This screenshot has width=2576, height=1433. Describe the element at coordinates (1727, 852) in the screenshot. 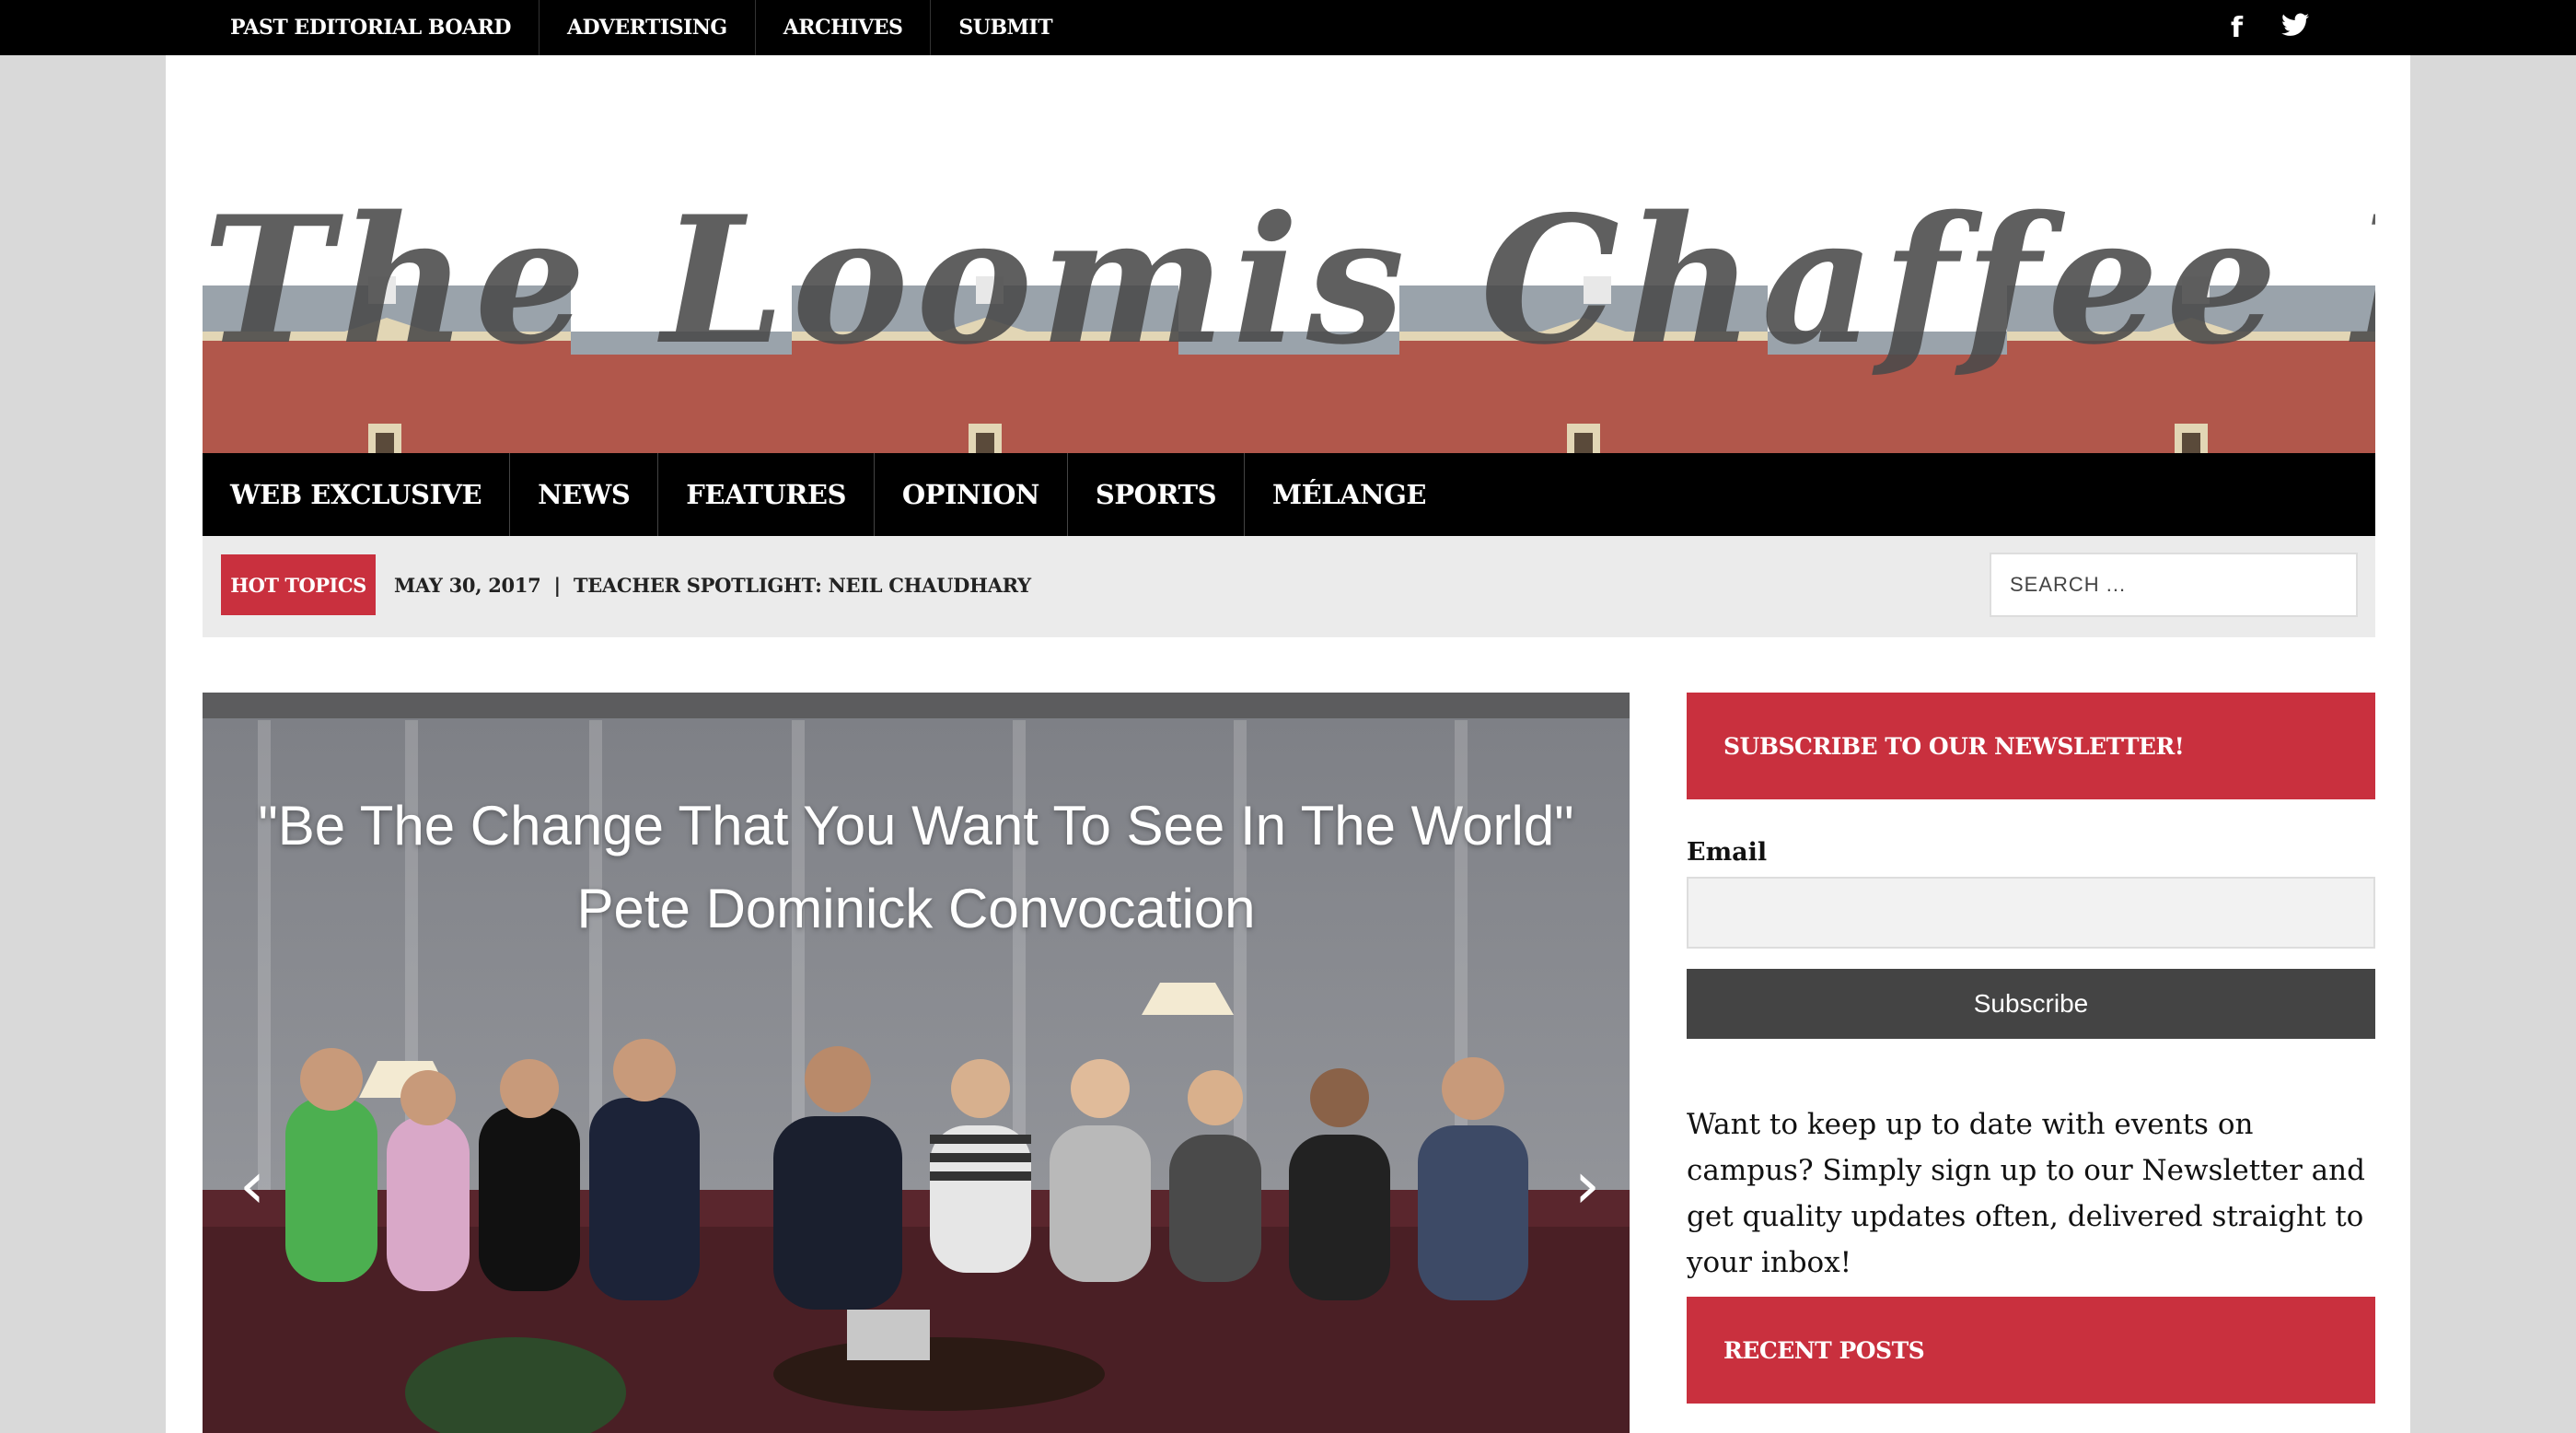

I see `email-label: Email` at that location.